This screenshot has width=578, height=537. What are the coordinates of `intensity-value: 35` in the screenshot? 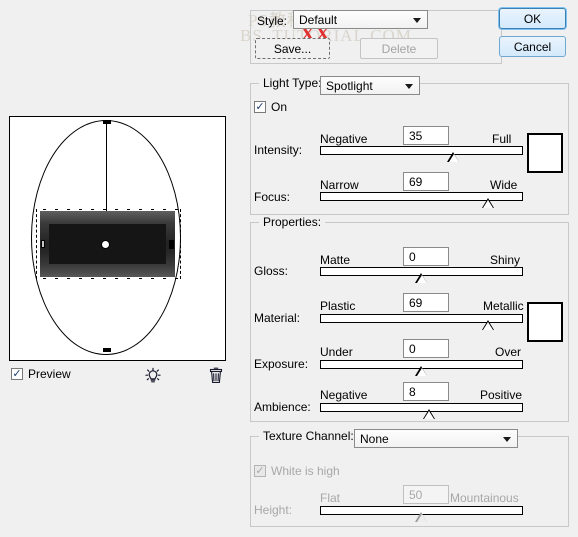 It's located at (416, 135).